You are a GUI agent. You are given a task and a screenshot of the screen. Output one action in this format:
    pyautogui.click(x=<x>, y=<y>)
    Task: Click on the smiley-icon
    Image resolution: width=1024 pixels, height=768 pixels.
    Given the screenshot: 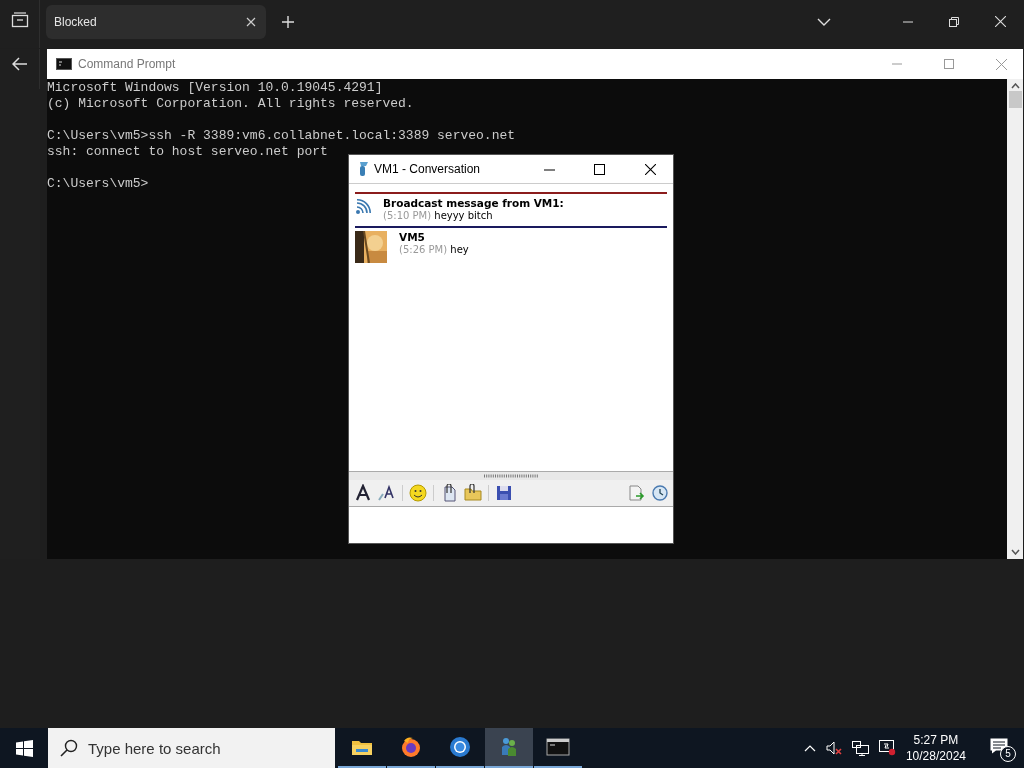 What is the action you would take?
    pyautogui.click(x=418, y=493)
    